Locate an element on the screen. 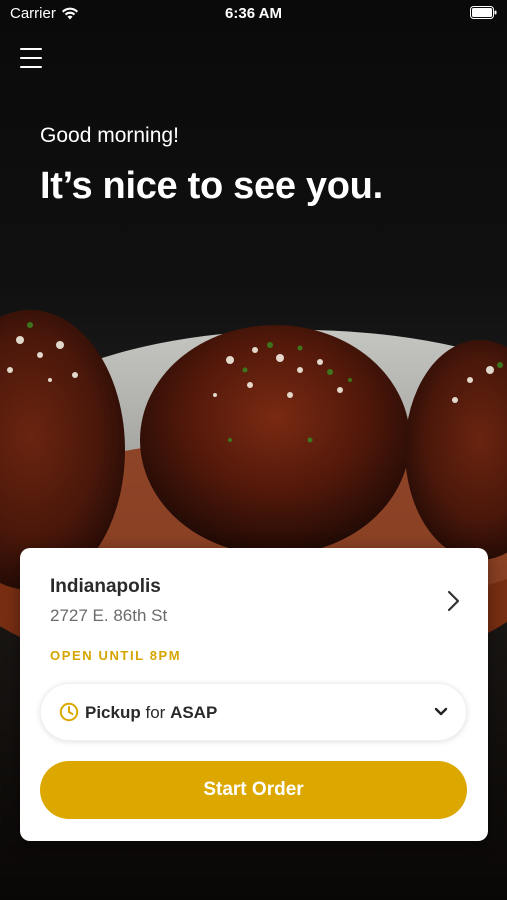 This screenshot has height=900, width=507. status-bar: Carrier 6:36 AM is located at coordinates (253, 14).